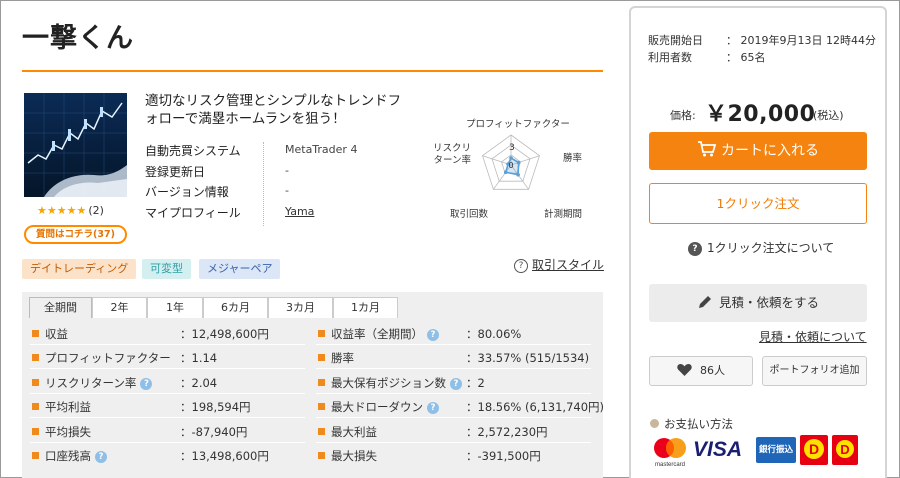 The image size is (900, 478). What do you see at coordinates (342, 358) in the screenshot?
I see `stat-label-text: 勝率` at bounding box center [342, 358].